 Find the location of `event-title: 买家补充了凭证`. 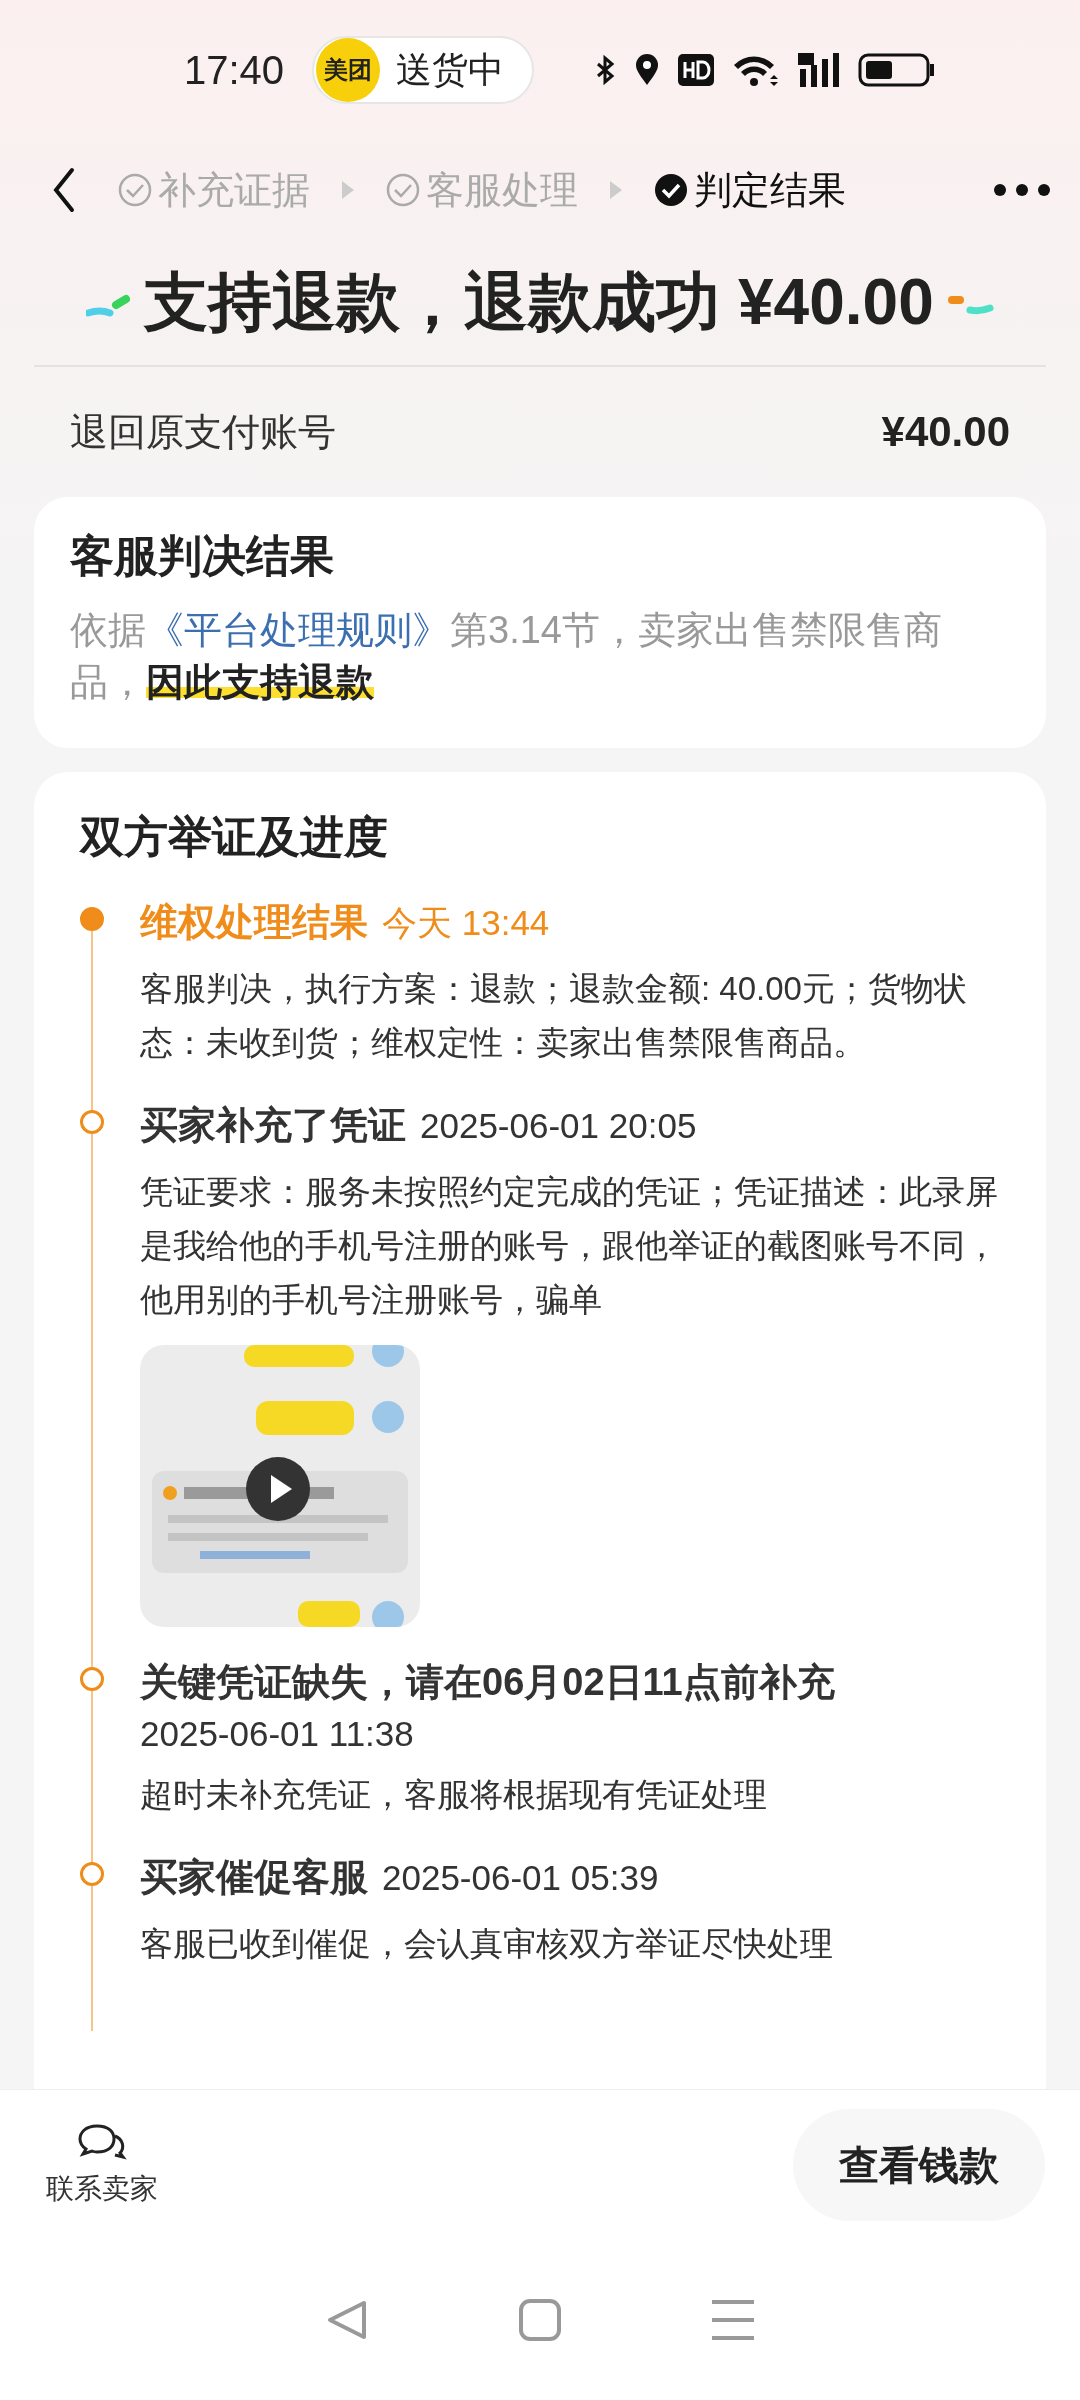

event-title: 买家补充了凭证 is located at coordinates (273, 1125).